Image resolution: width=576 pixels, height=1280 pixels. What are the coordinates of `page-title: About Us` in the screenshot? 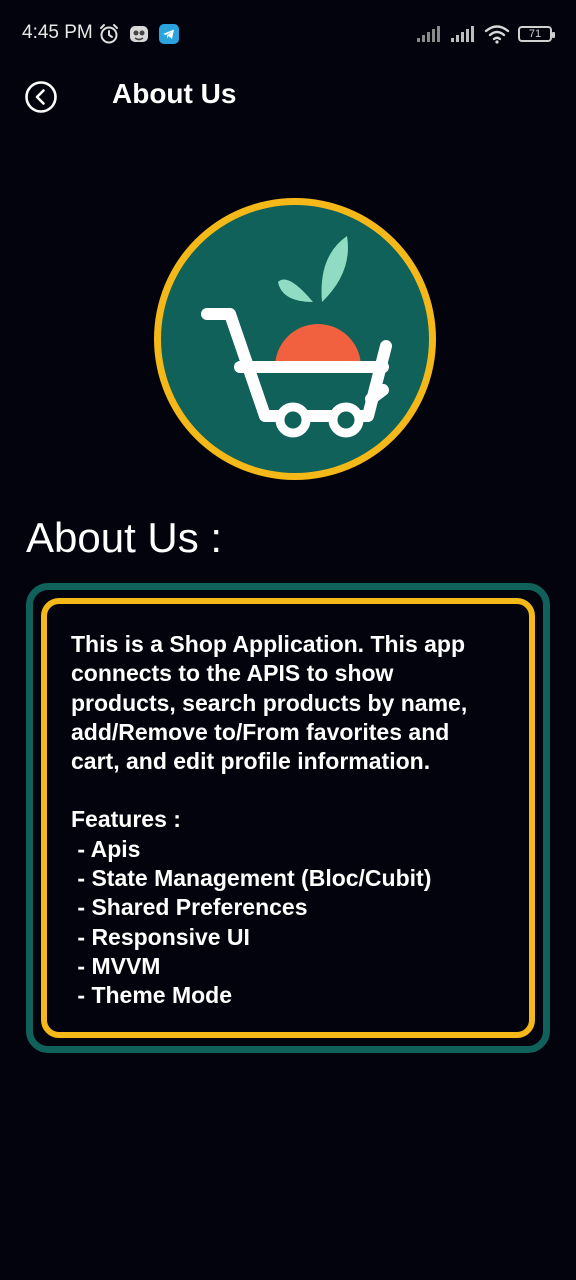 It's located at (174, 93).